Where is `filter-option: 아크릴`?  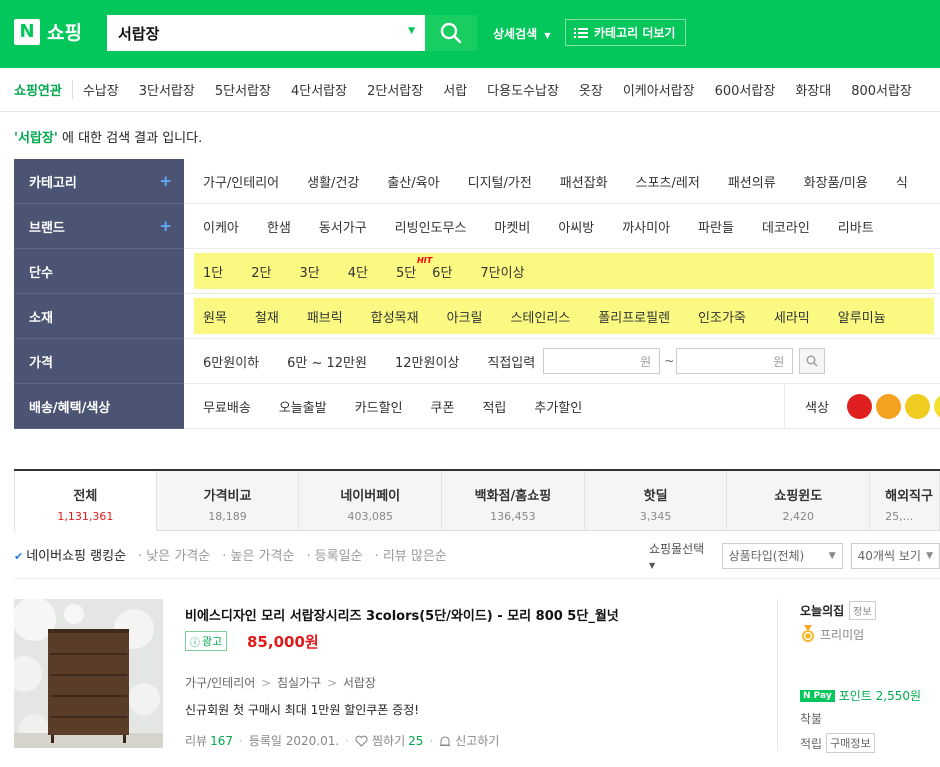 filter-option: 아크릴 is located at coordinates (465, 316).